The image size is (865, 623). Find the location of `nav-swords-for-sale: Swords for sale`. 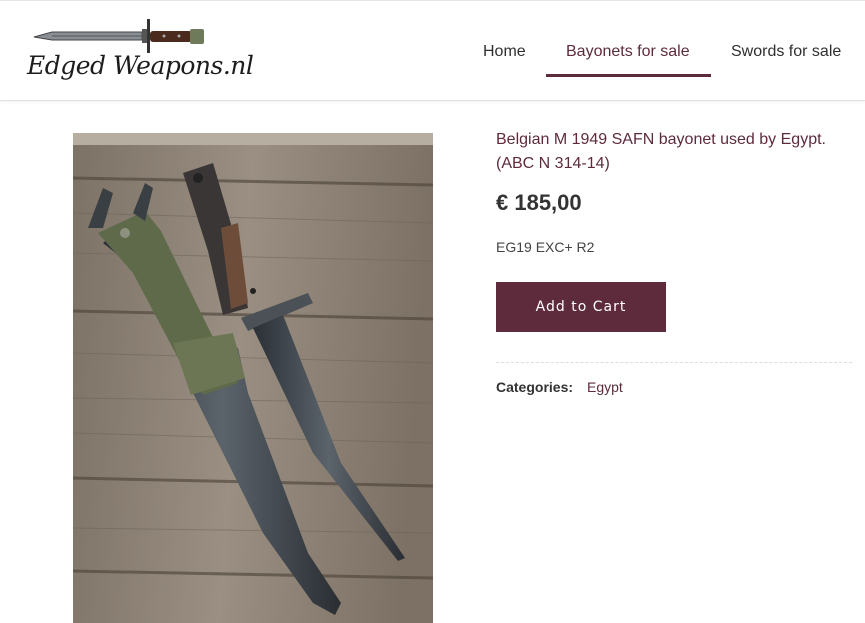

nav-swords-for-sale: Swords for sale is located at coordinates (786, 52).